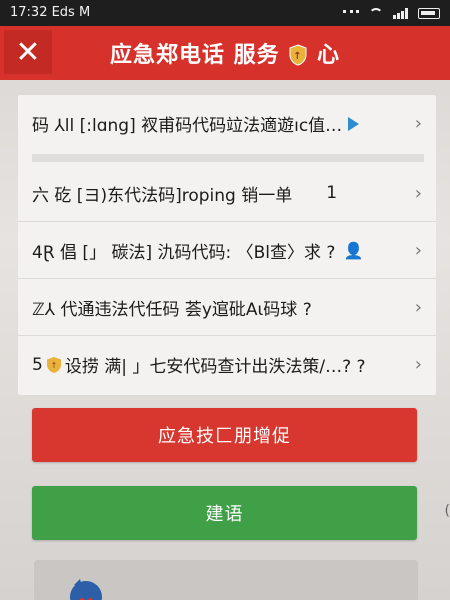 Image resolution: width=450 pixels, height=600 pixels. What do you see at coordinates (329, 55) in the screenshot?
I see `title-part-3: 心` at bounding box center [329, 55].